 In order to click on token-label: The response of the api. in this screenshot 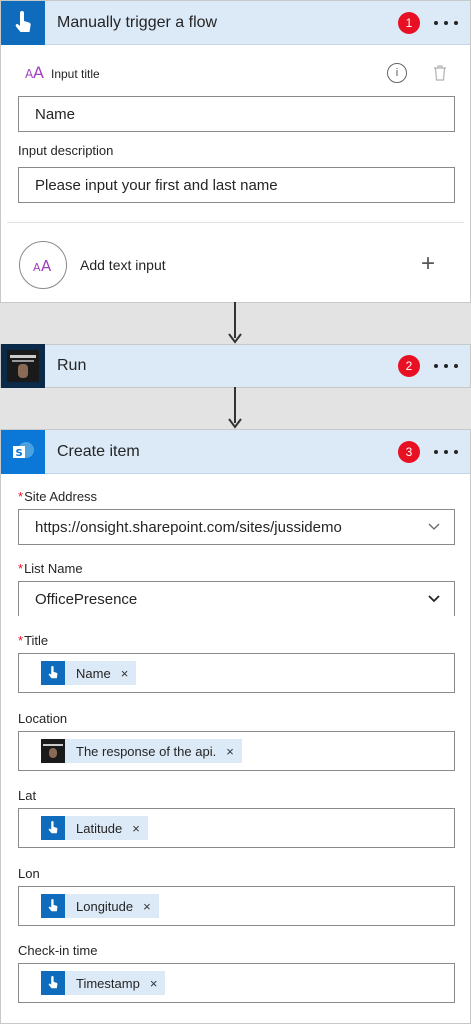, I will do `click(146, 751)`.